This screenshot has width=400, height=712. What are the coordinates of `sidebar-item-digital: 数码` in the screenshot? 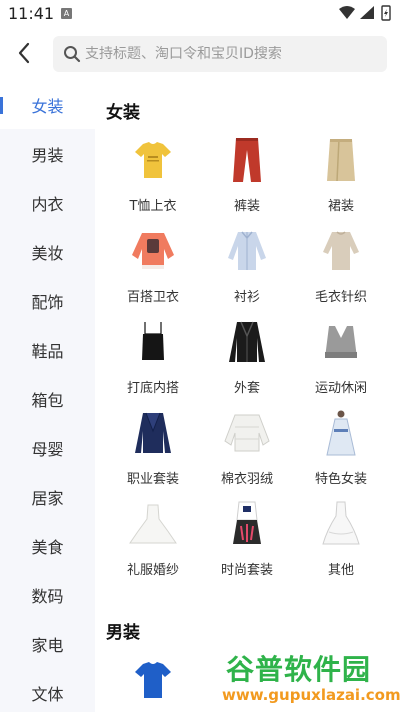 It's located at (47, 594).